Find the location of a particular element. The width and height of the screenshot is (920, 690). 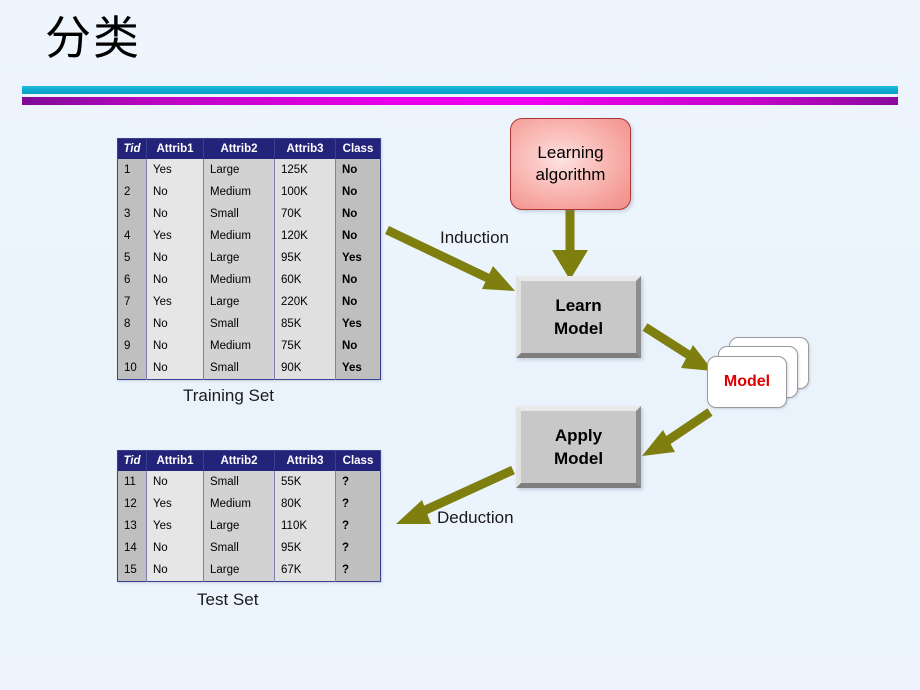

apply-model-line1: Apply is located at coordinates (578, 435).